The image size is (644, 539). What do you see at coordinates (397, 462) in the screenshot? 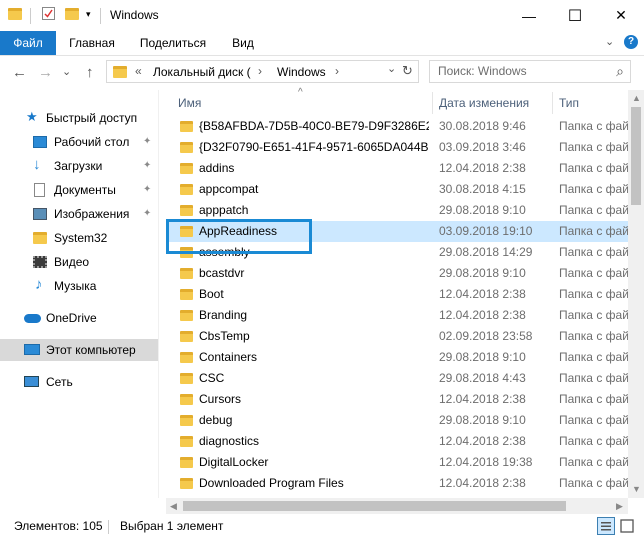
I see `file-row: DigitalLocker 12.04.2018 19:38 Папка с фай` at bounding box center [397, 462].